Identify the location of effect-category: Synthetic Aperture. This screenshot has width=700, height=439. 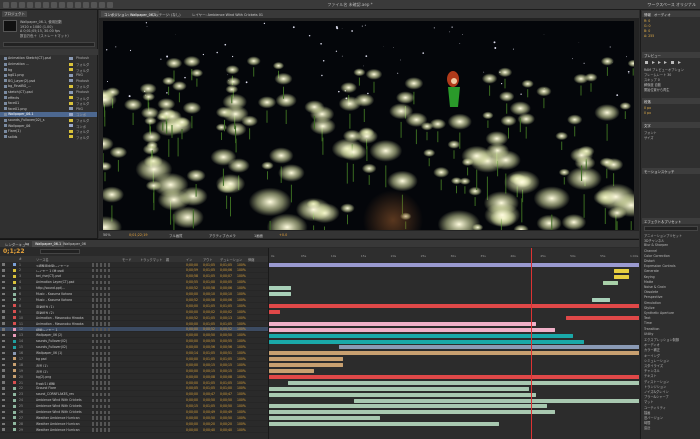
(659, 313).